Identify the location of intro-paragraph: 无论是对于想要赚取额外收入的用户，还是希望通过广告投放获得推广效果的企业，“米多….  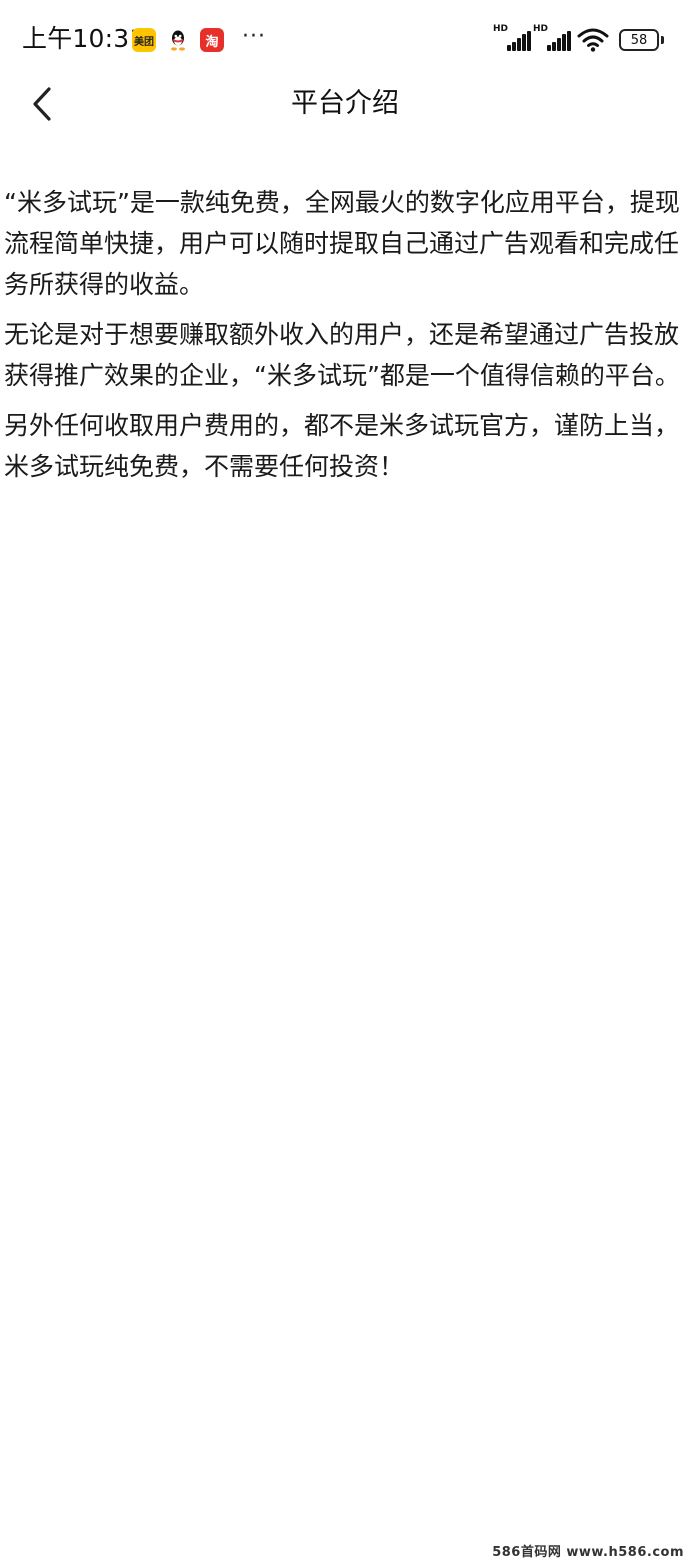
(342, 355).